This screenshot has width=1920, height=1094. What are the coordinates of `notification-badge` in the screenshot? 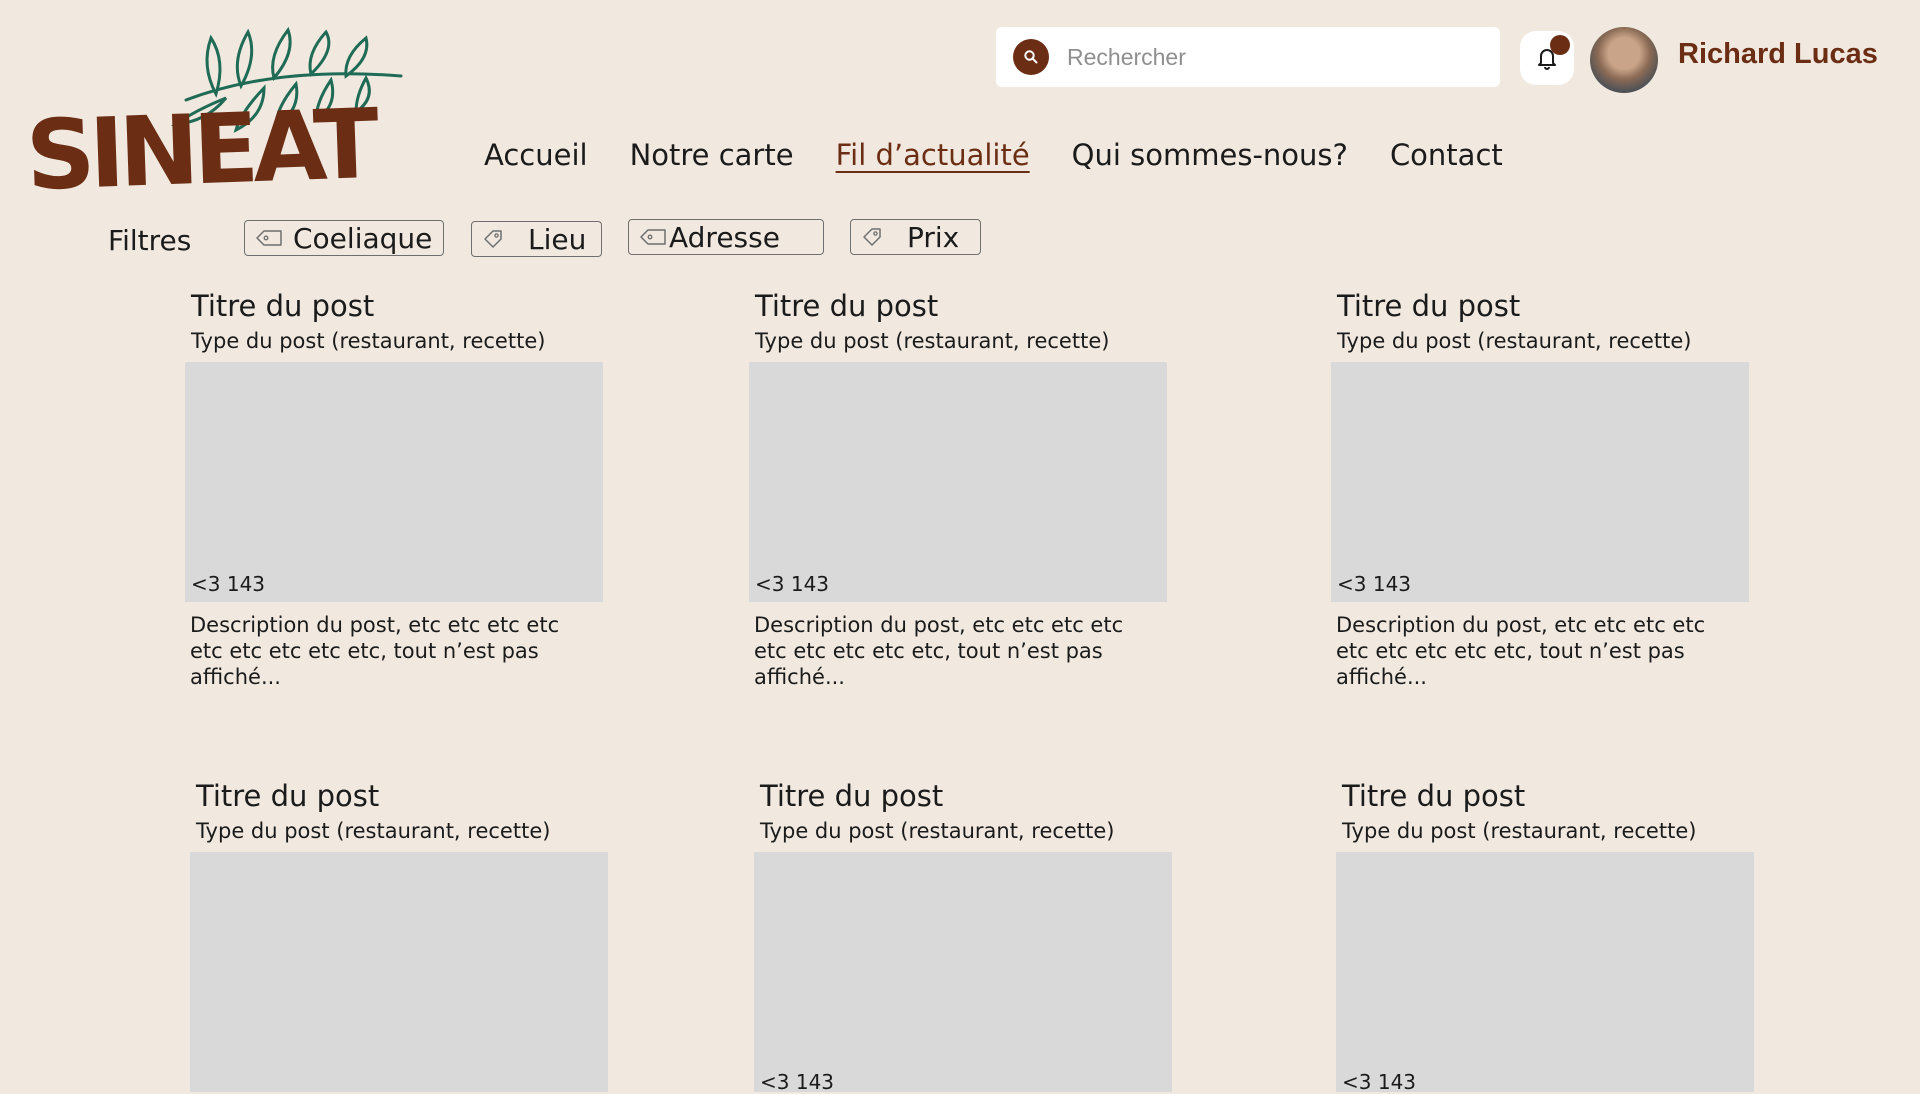 It's located at (1560, 45).